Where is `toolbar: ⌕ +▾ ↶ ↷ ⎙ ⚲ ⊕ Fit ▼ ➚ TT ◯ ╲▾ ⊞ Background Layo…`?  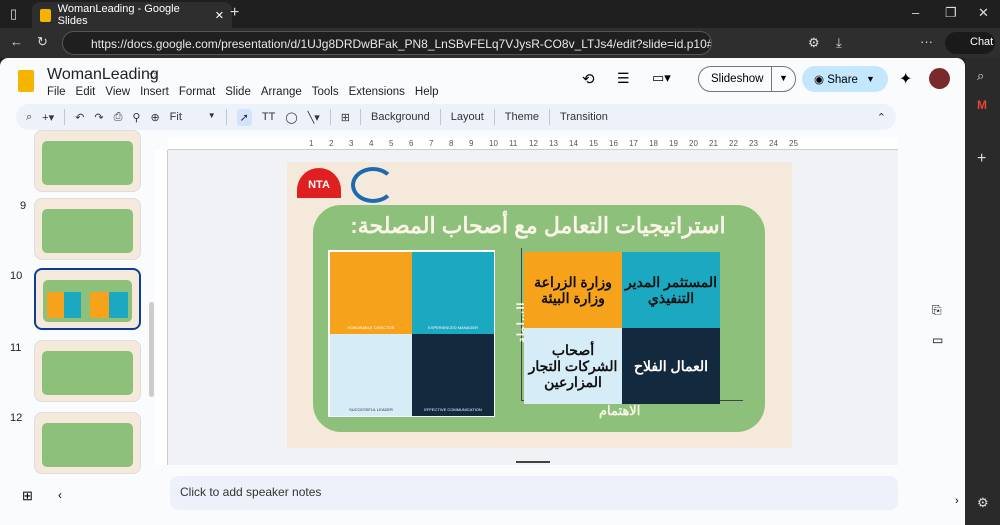 toolbar: ⌕ +▾ ↶ ↷ ⎙ ⚲ ⊕ Fit ▼ ➚ TT ◯ ╲▾ ⊞ Background Layo… is located at coordinates (456, 117).